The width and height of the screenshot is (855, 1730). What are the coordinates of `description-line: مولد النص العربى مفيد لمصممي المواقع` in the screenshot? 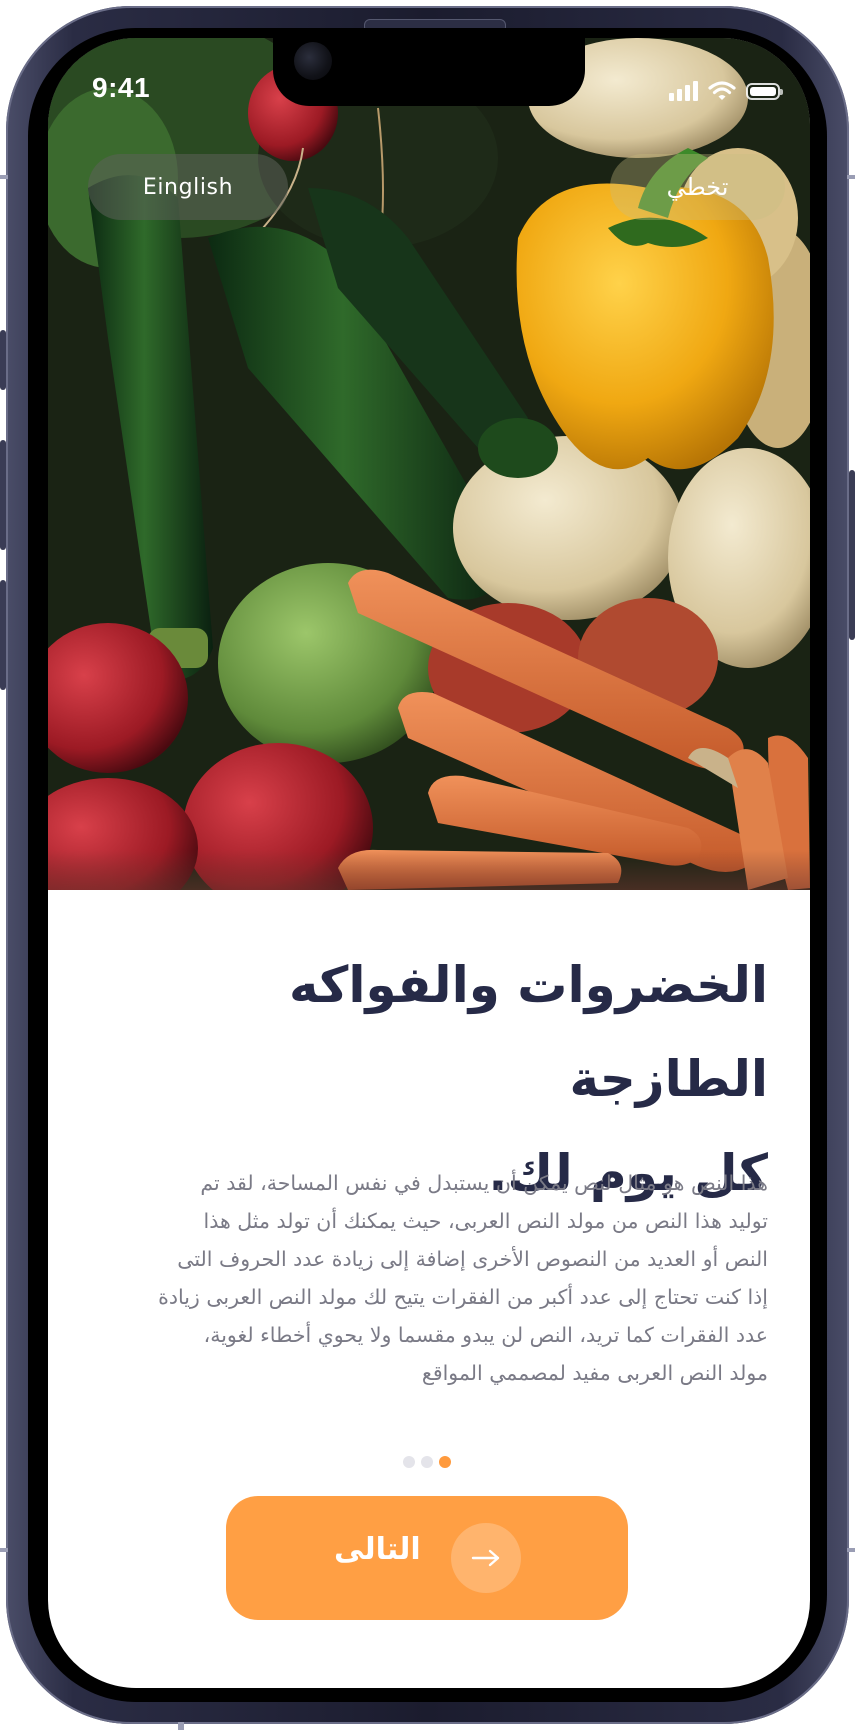 It's located at (594, 1373).